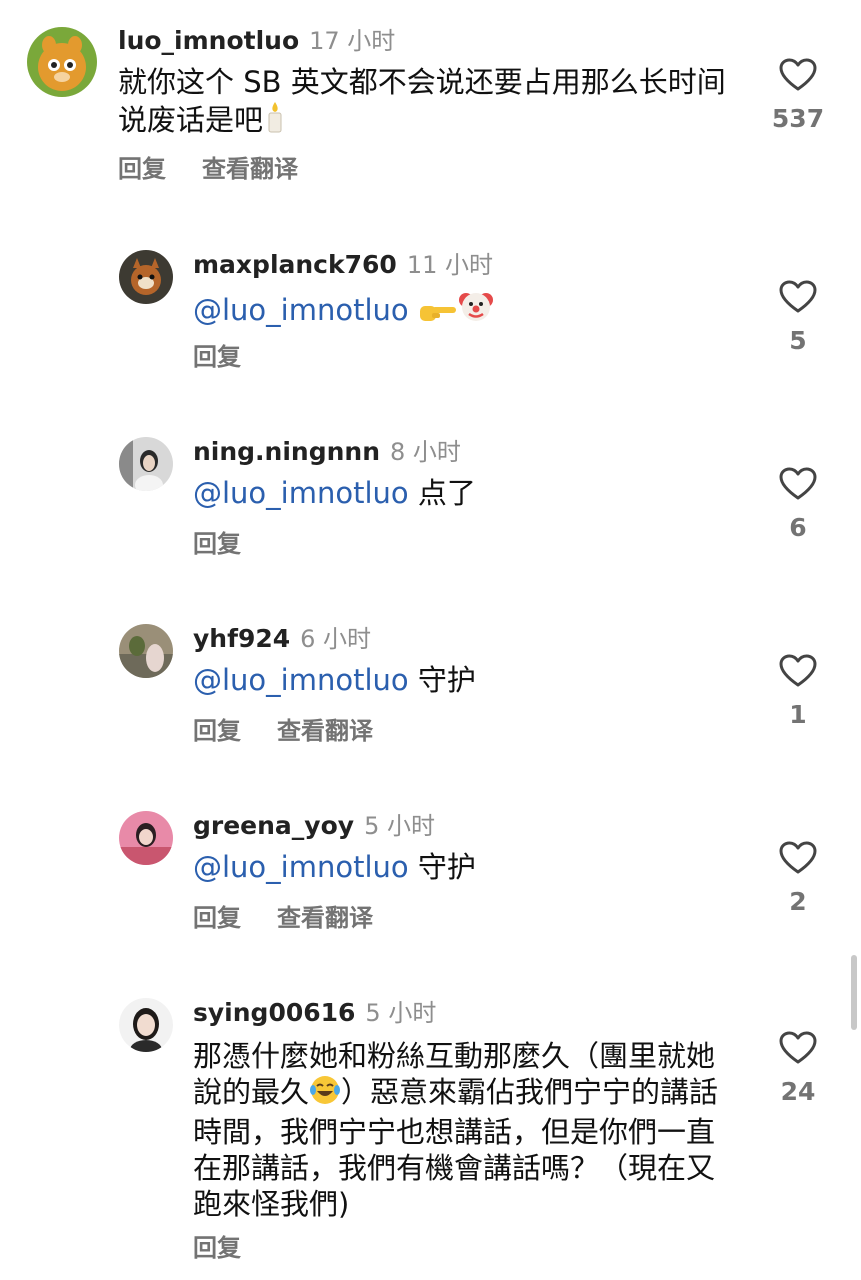 This screenshot has height=1280, width=861. Describe the element at coordinates (352, 41) in the screenshot. I see `timestamp: 17 小时` at that location.